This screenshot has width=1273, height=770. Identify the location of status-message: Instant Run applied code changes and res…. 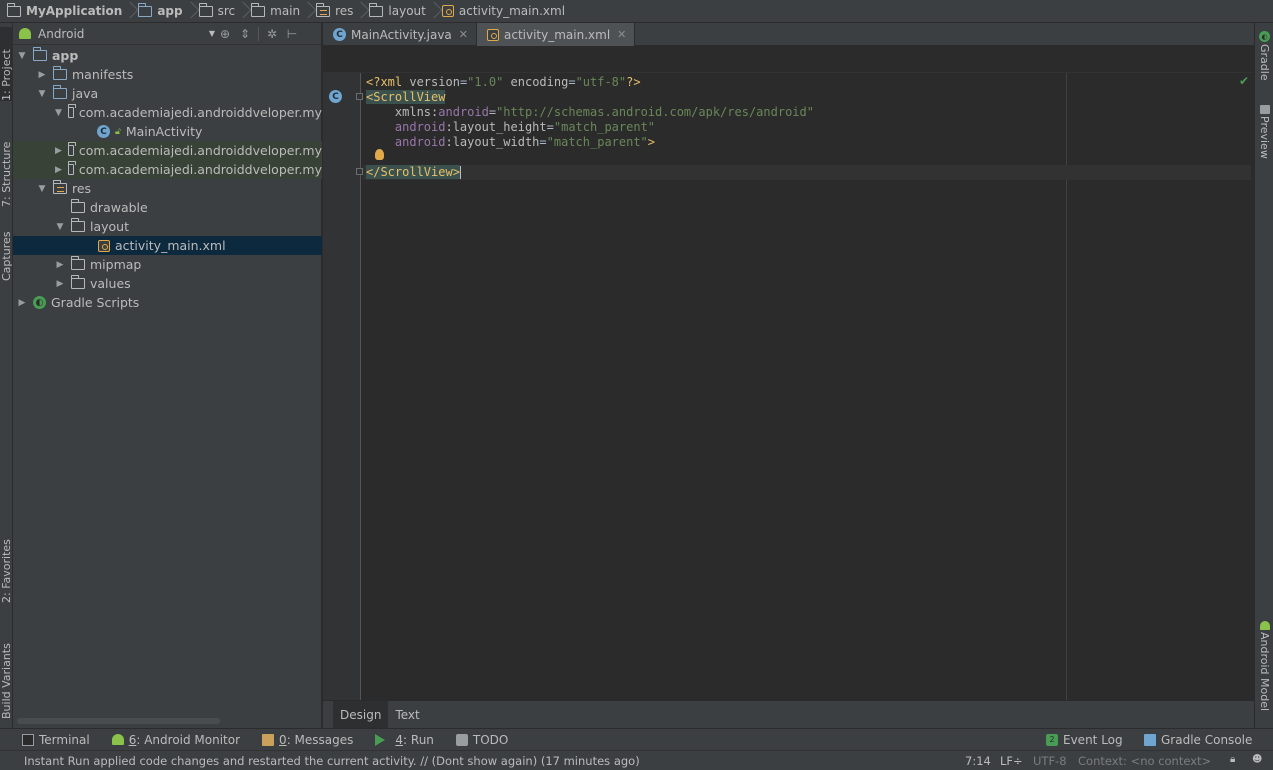
(320, 761).